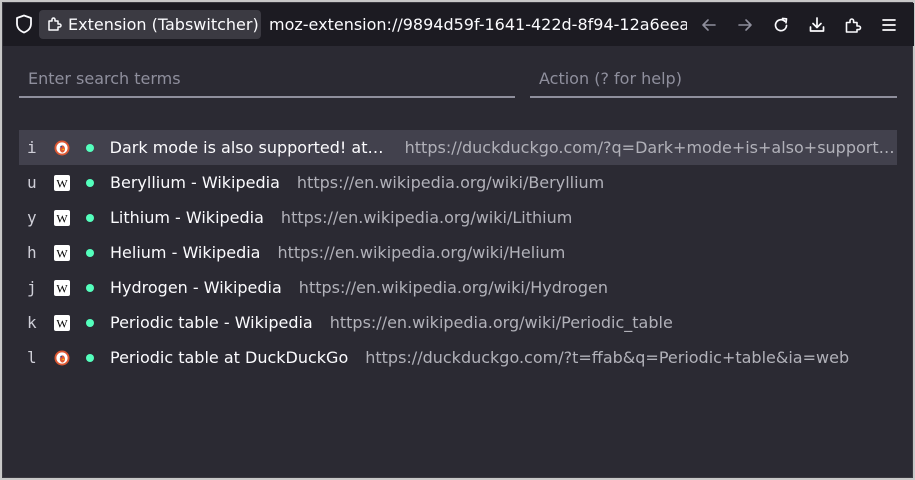  I want to click on tab-title: Helium - Wikipedia, so click(185, 252).